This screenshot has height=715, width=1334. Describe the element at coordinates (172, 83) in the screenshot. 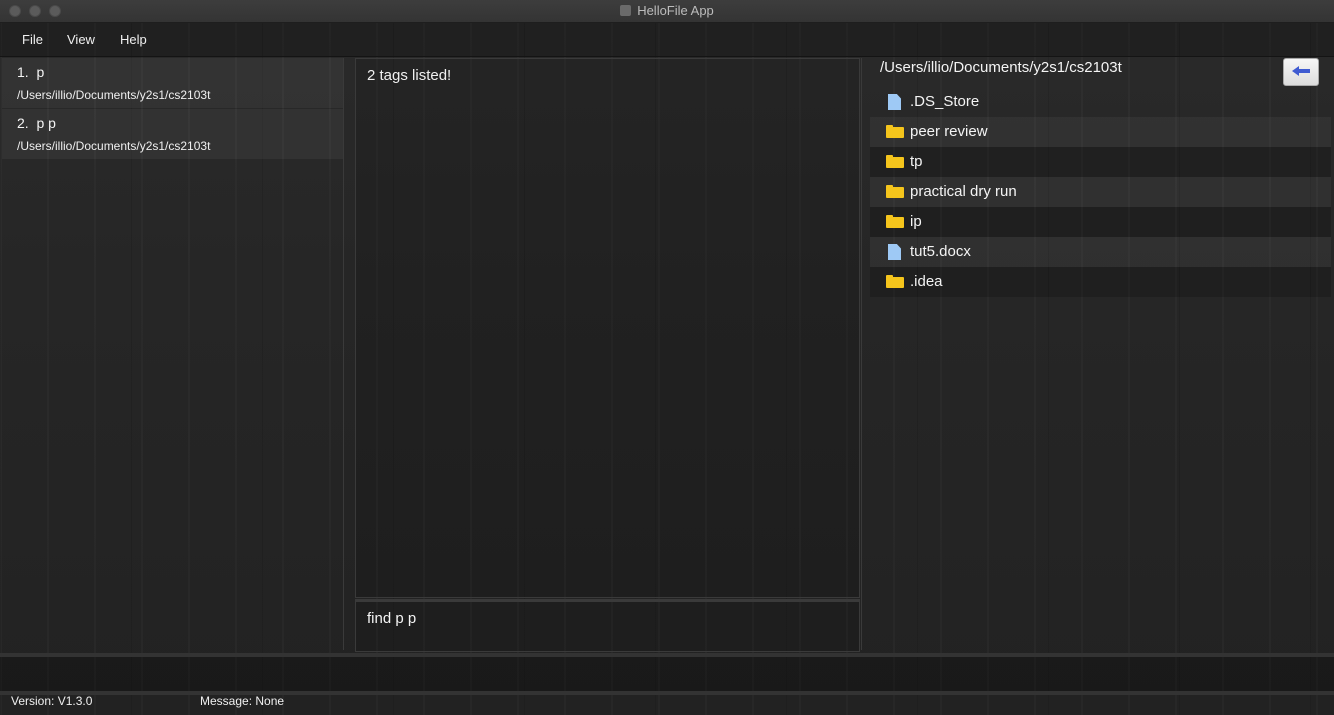

I see `tag-list-item: 1. p /Users/illio/Documents/y2s1/cs2103t` at that location.